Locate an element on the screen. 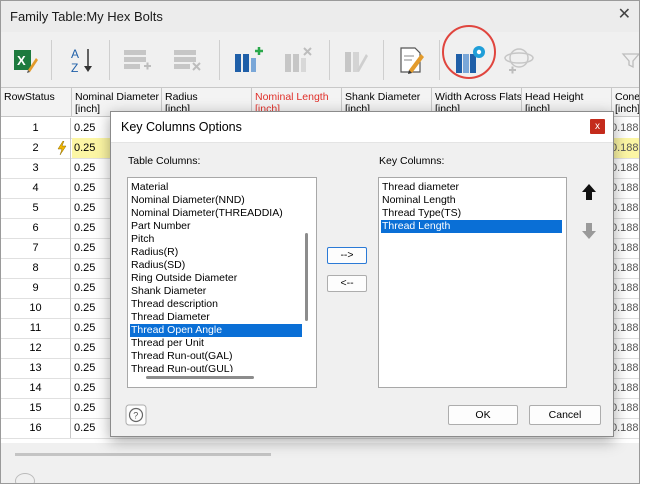 The height and width of the screenshot is (493, 649). add-instance-button is located at coordinates (519, 60).